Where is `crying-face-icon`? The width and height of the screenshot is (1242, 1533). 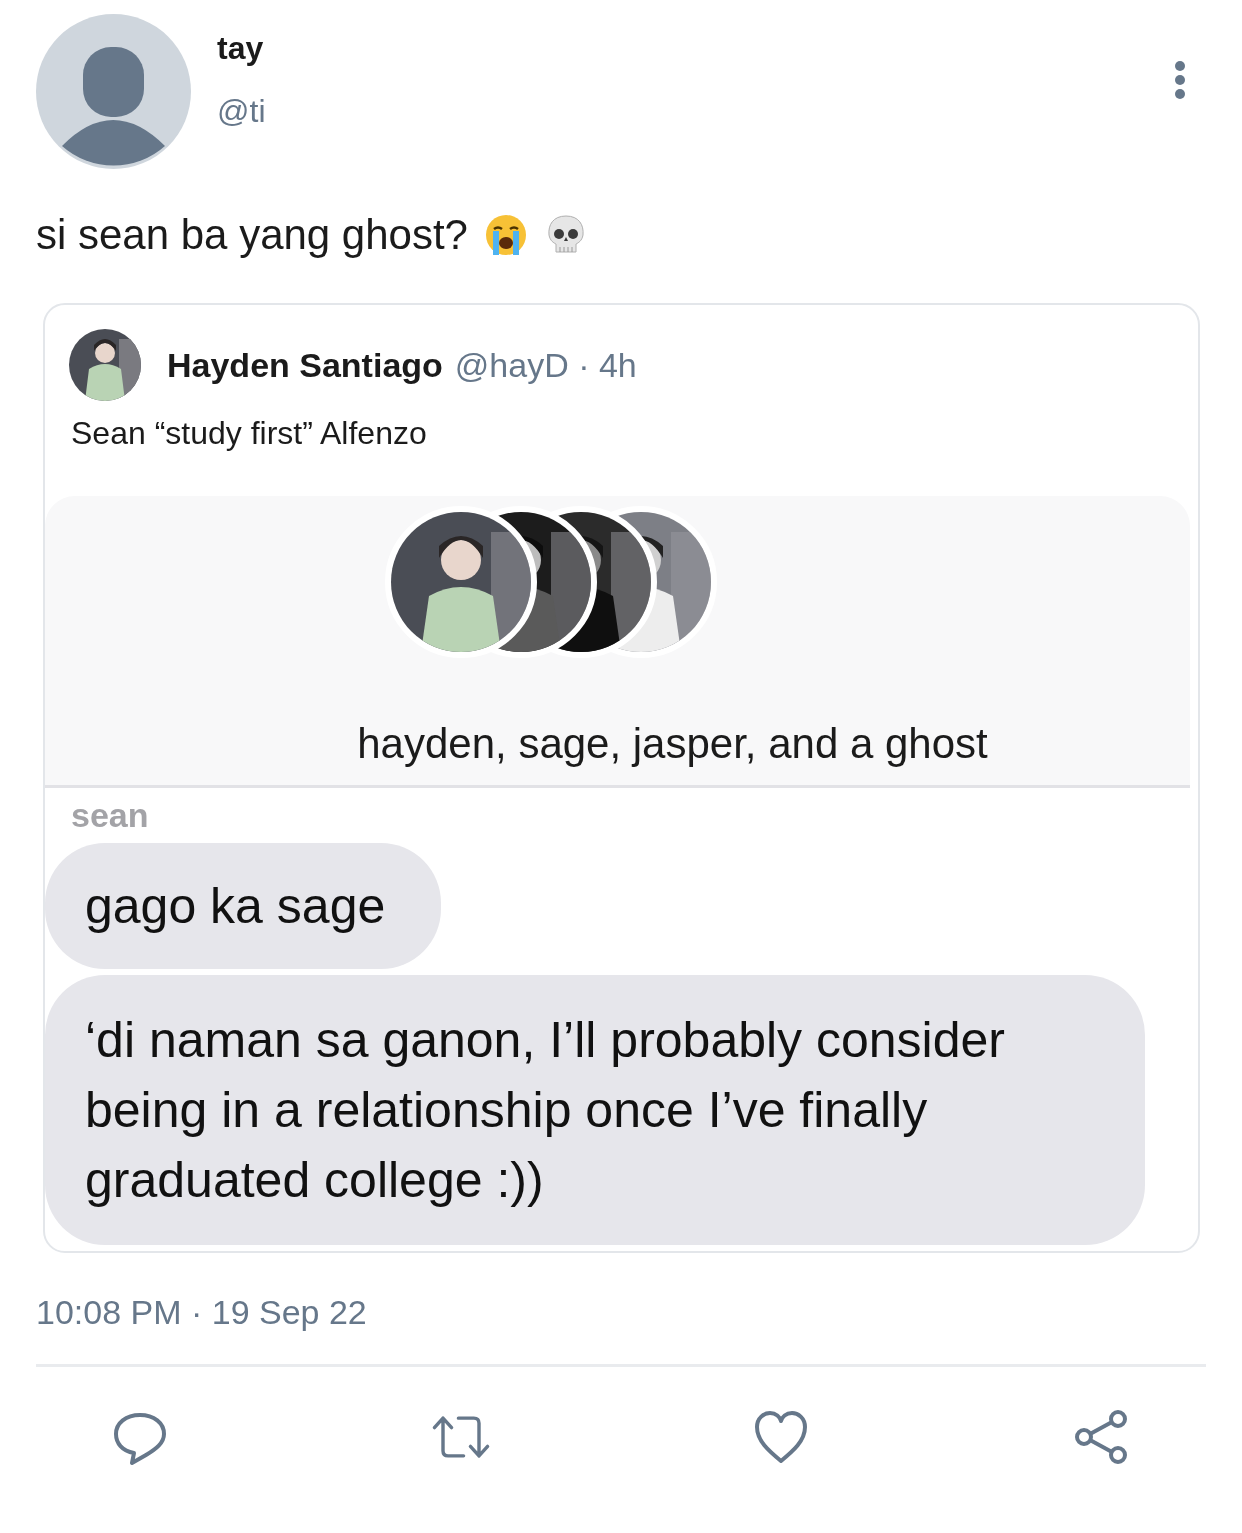
crying-face-icon is located at coordinates (506, 235).